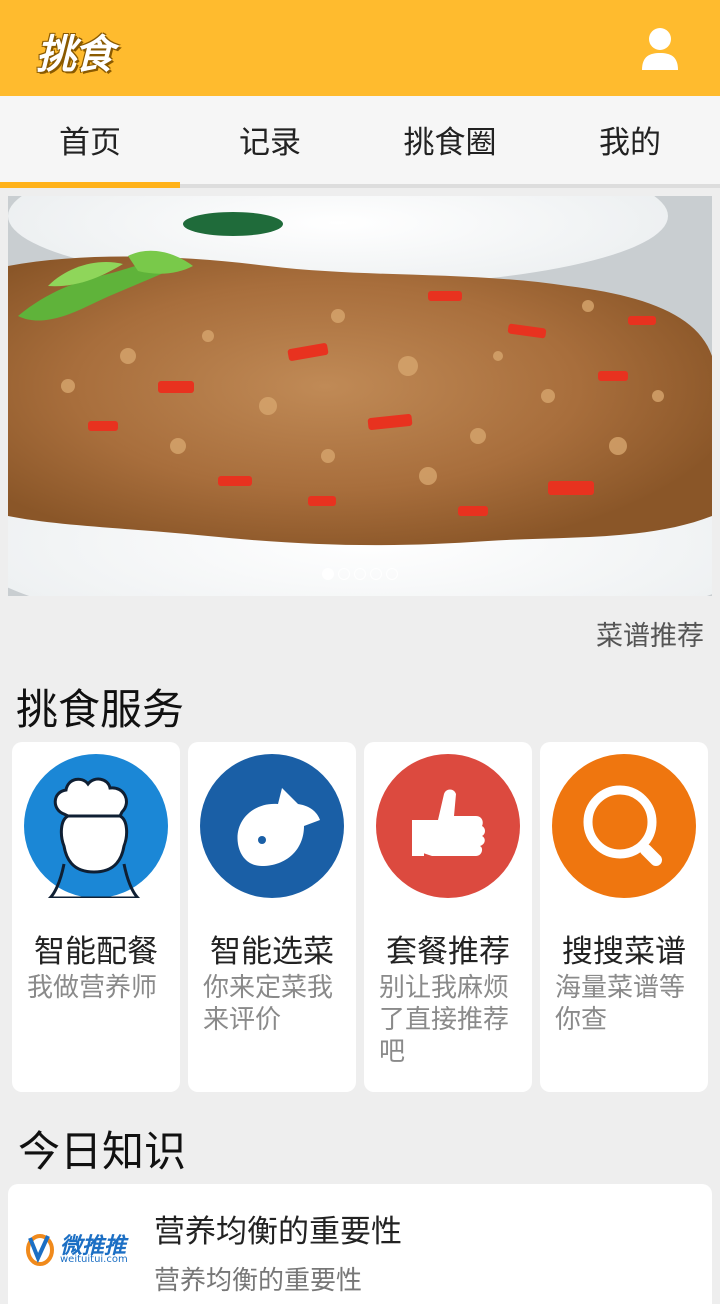  What do you see at coordinates (268, 1004) in the screenshot?
I see `service-desc: 你来定菜我来评价` at bounding box center [268, 1004].